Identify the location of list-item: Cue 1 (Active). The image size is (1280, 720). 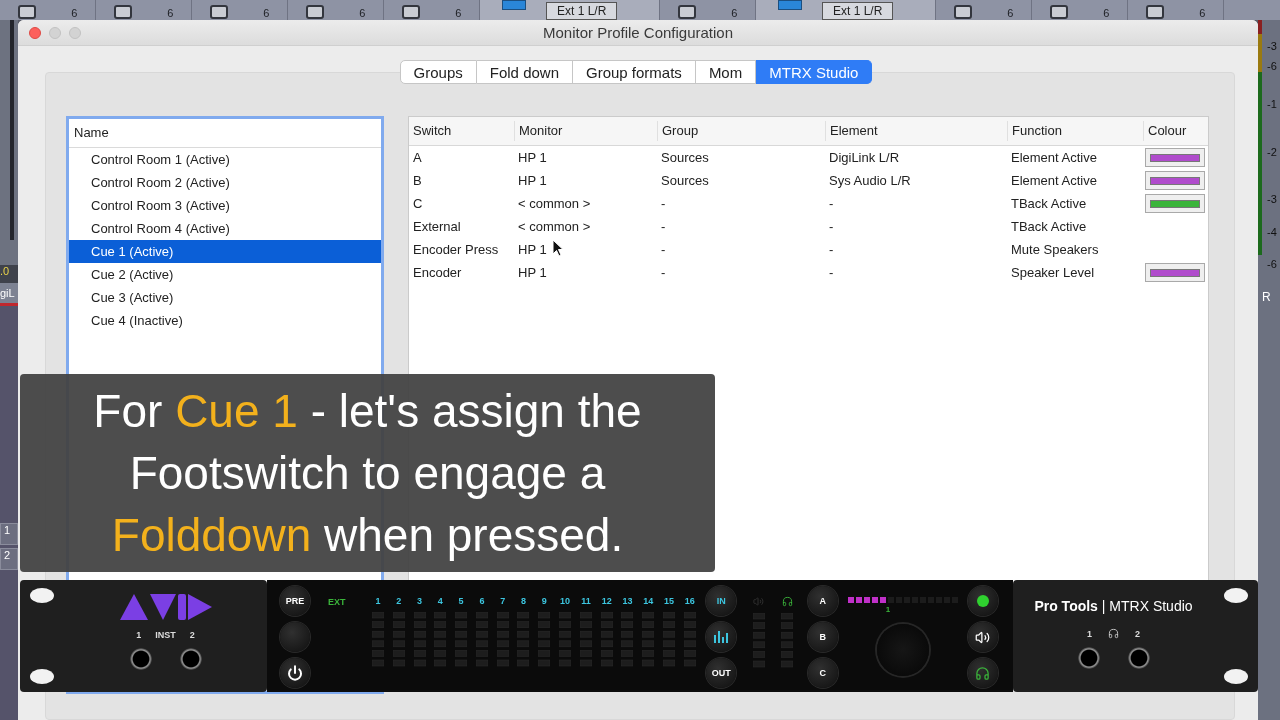
(225, 251).